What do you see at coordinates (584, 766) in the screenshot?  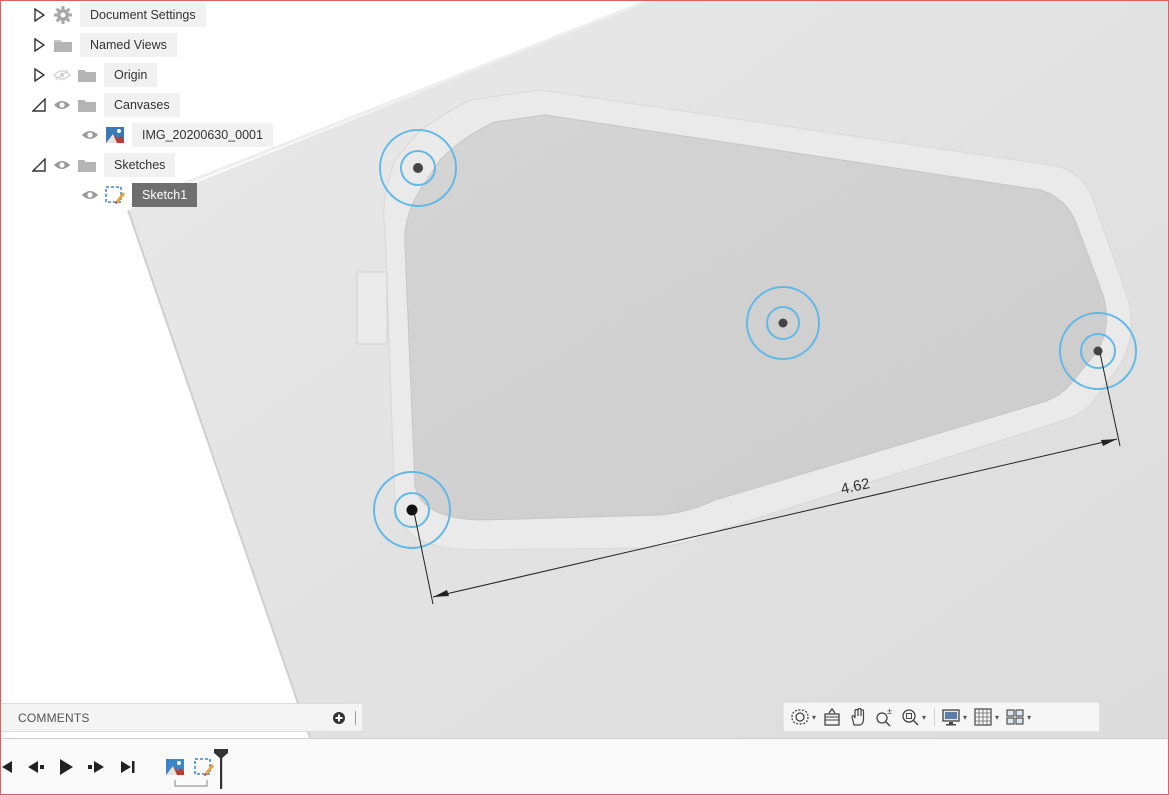 I see `timeline-bar` at bounding box center [584, 766].